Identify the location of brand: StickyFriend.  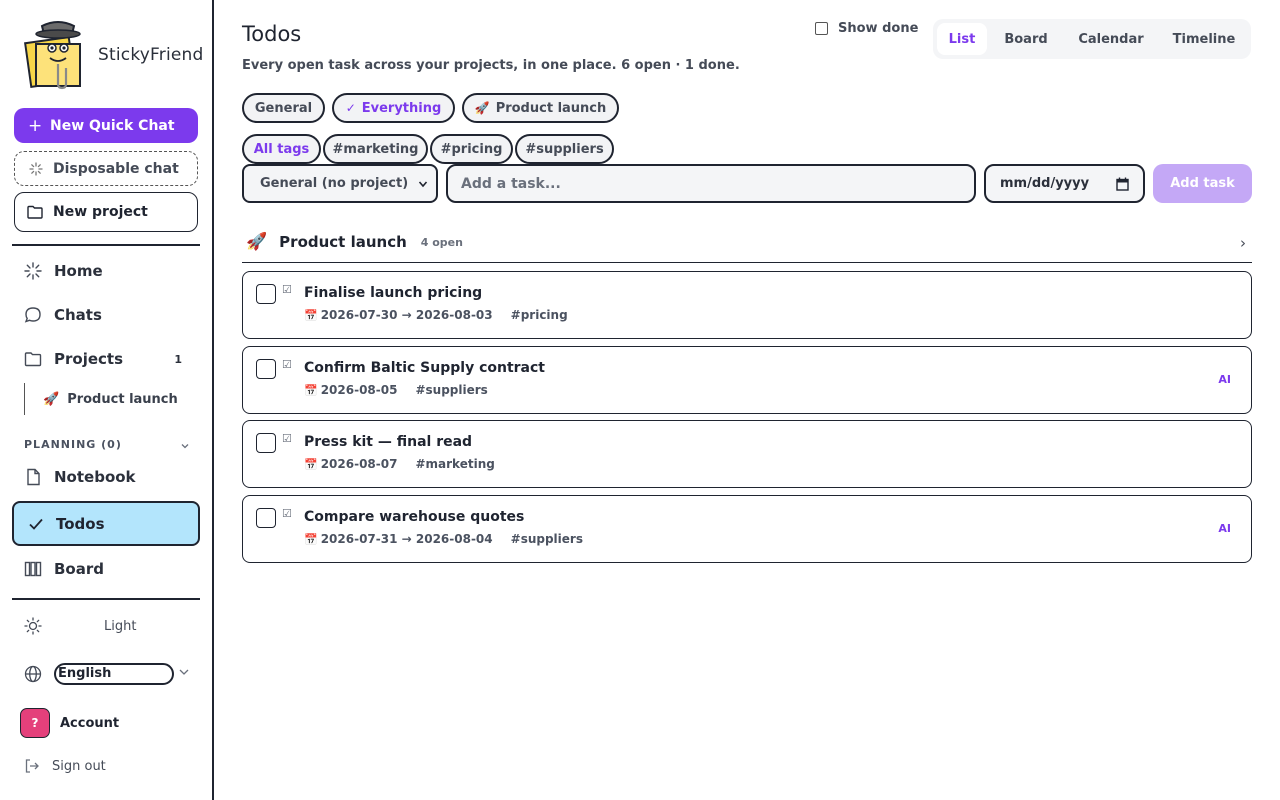
(117, 54).